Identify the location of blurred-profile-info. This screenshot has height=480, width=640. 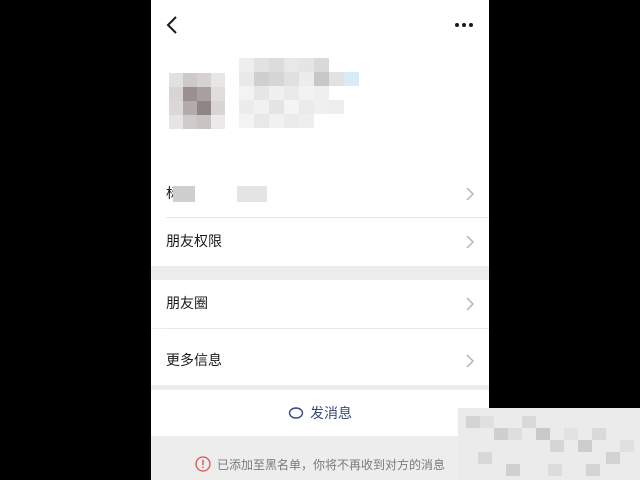
(264, 93).